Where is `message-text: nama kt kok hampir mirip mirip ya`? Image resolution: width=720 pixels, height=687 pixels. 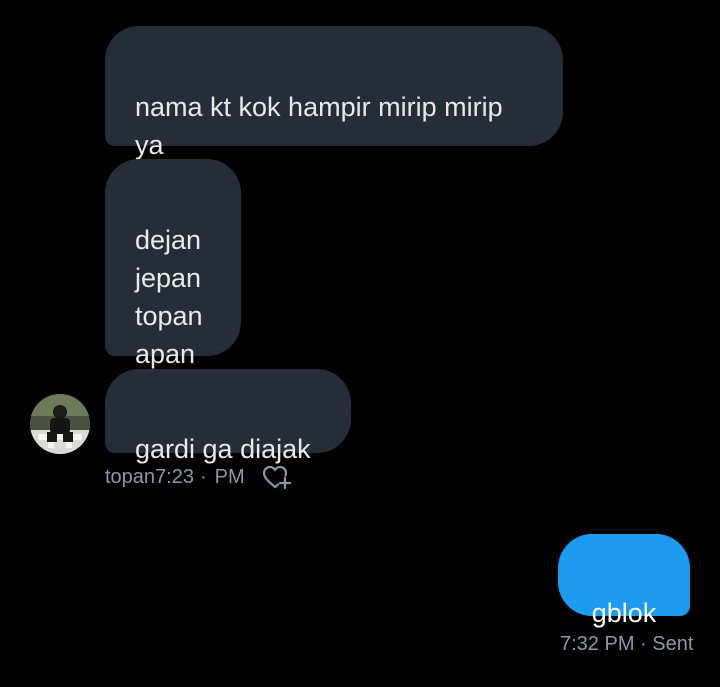
message-text: nama kt kok hampir mirip mirip ya is located at coordinates (319, 126).